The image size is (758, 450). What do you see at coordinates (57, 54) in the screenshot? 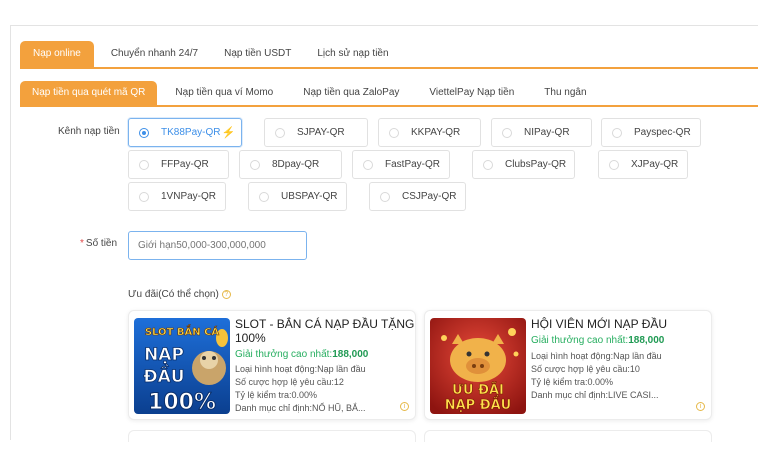
I see `tab-online-deposit: Nạp online` at bounding box center [57, 54].